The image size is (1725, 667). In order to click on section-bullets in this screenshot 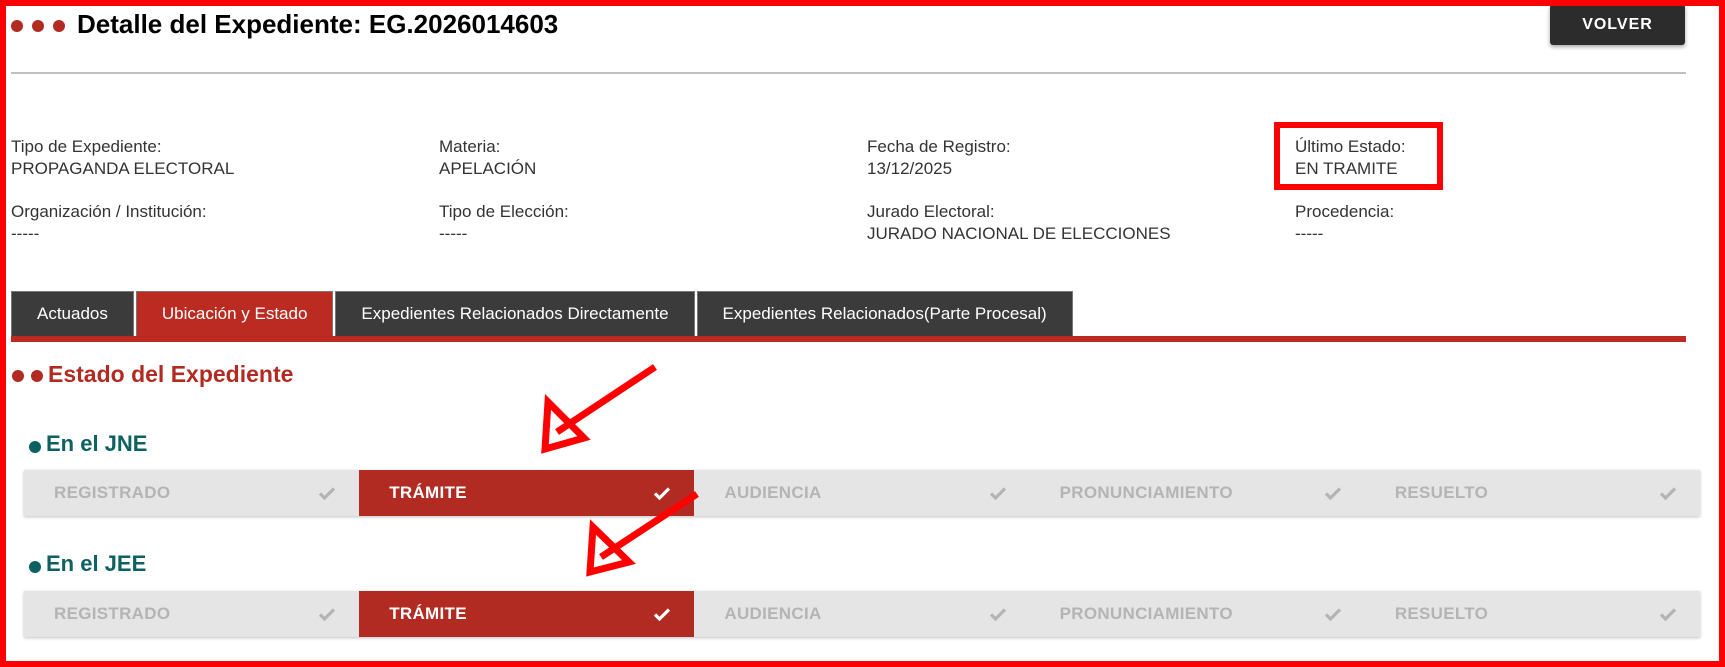, I will do `click(27, 376)`.